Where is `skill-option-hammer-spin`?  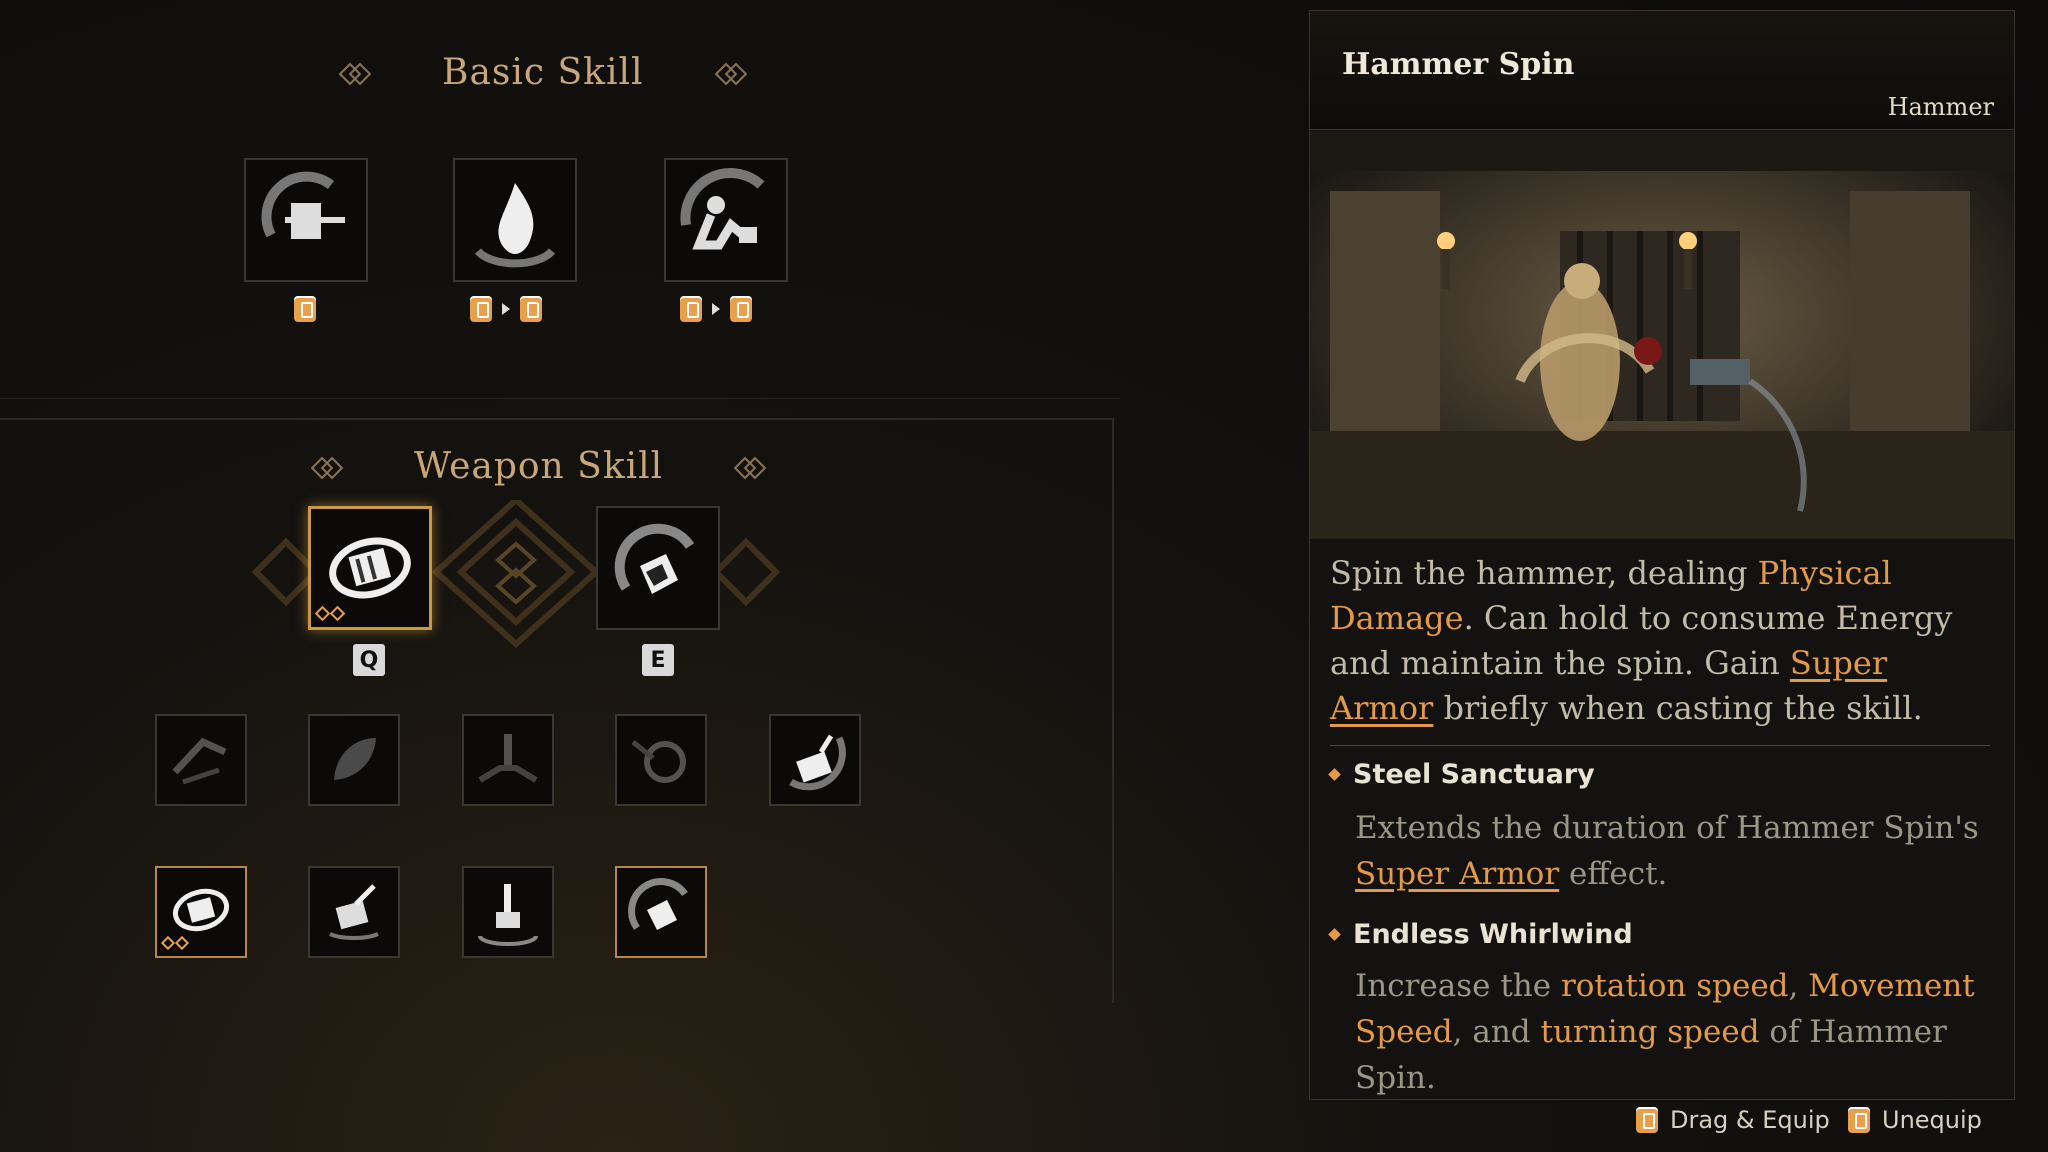
skill-option-hammer-spin is located at coordinates (201, 912).